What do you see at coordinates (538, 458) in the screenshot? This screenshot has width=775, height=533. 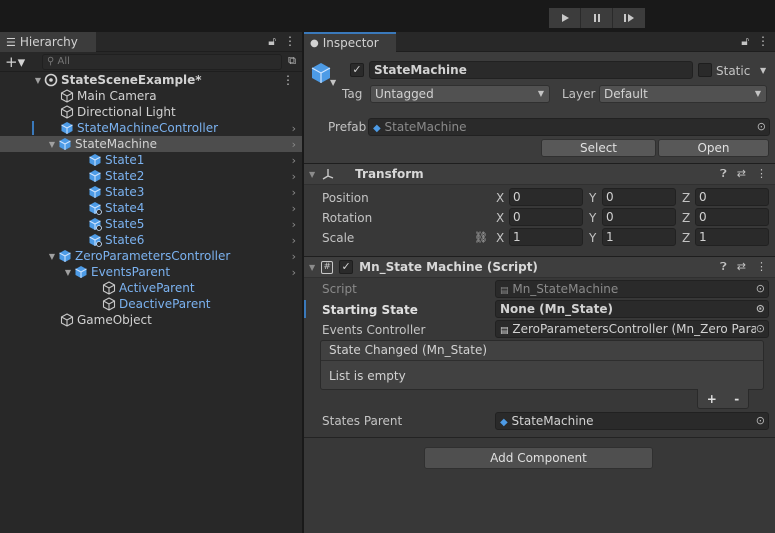 I see `add-component-button: Add Component` at bounding box center [538, 458].